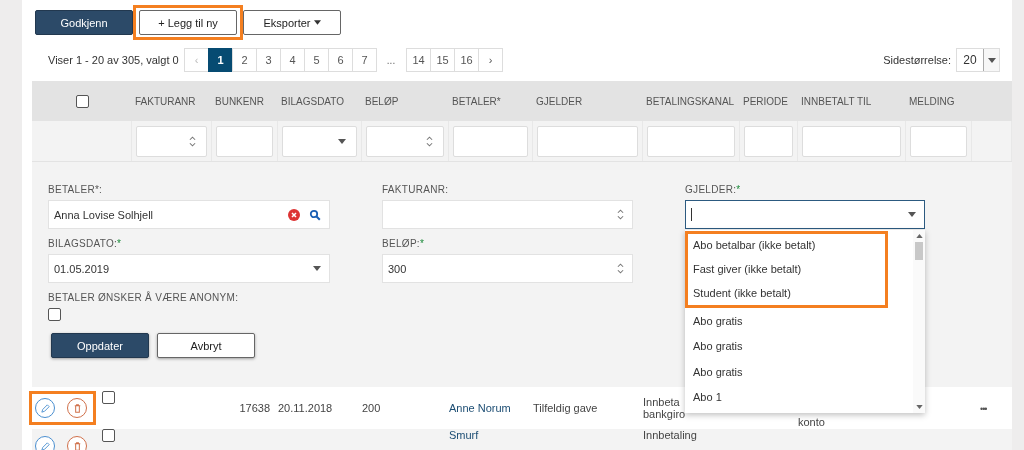 Image resolution: width=1024 pixels, height=450 pixels. What do you see at coordinates (811, 422) in the screenshot?
I see `table-cell: konto` at bounding box center [811, 422].